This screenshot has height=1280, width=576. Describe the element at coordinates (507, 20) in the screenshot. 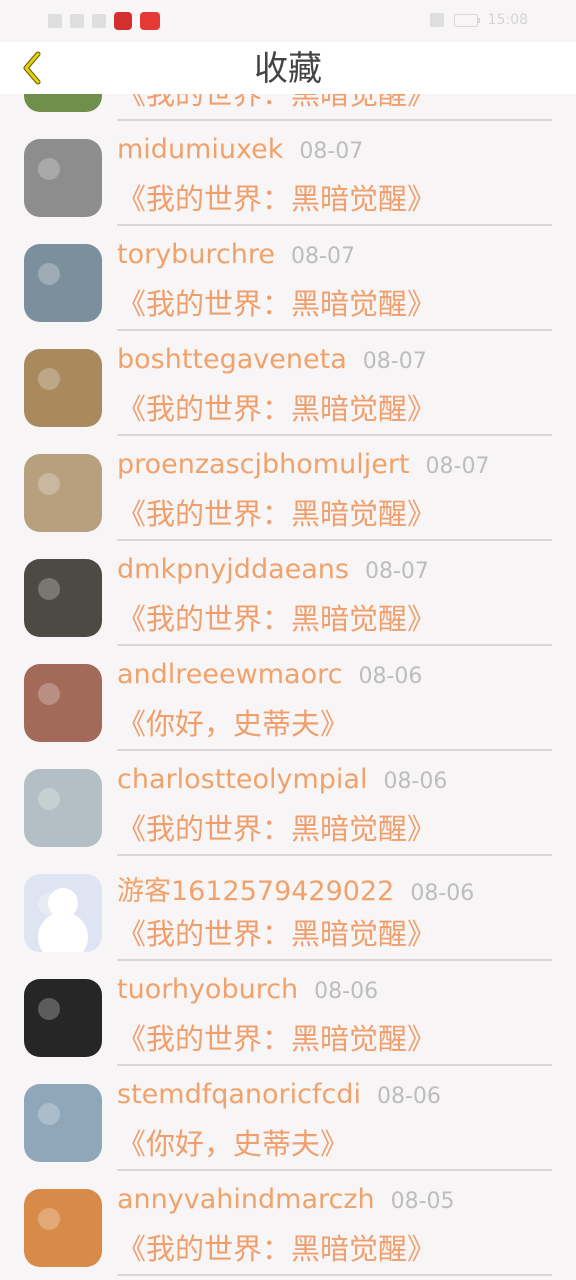

I see `status-time: 15:08` at that location.